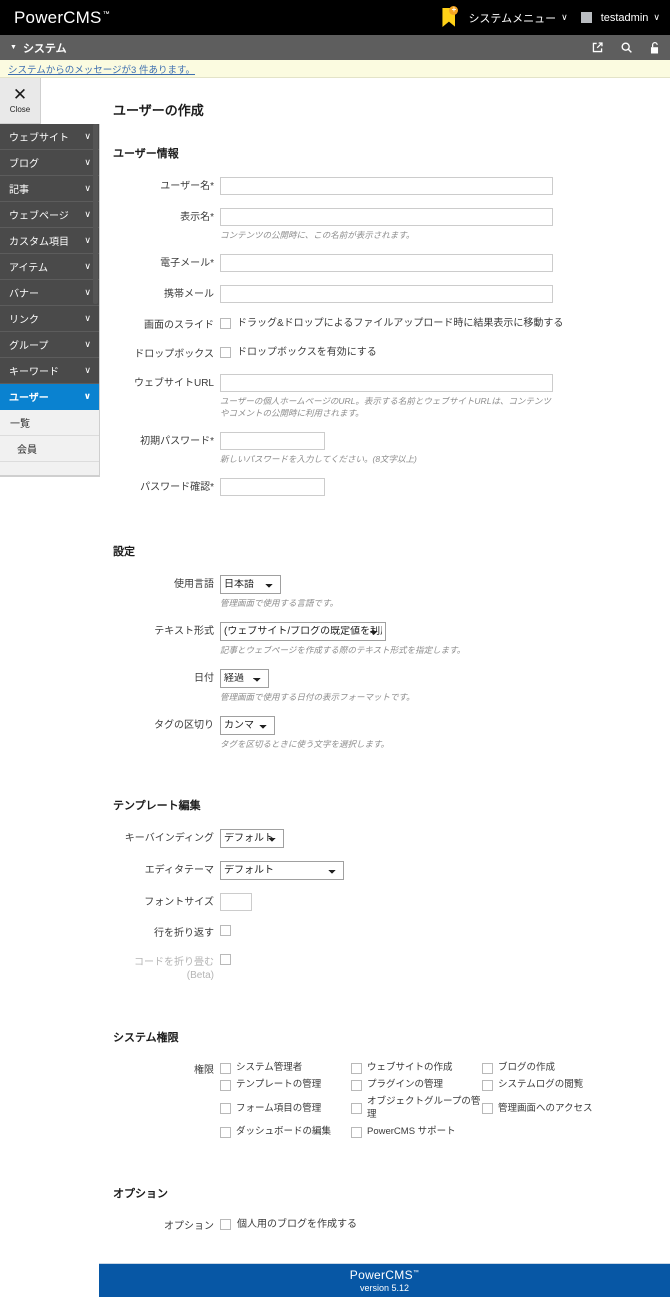 This screenshot has width=670, height=1297. I want to click on search-icon, so click(626, 47).